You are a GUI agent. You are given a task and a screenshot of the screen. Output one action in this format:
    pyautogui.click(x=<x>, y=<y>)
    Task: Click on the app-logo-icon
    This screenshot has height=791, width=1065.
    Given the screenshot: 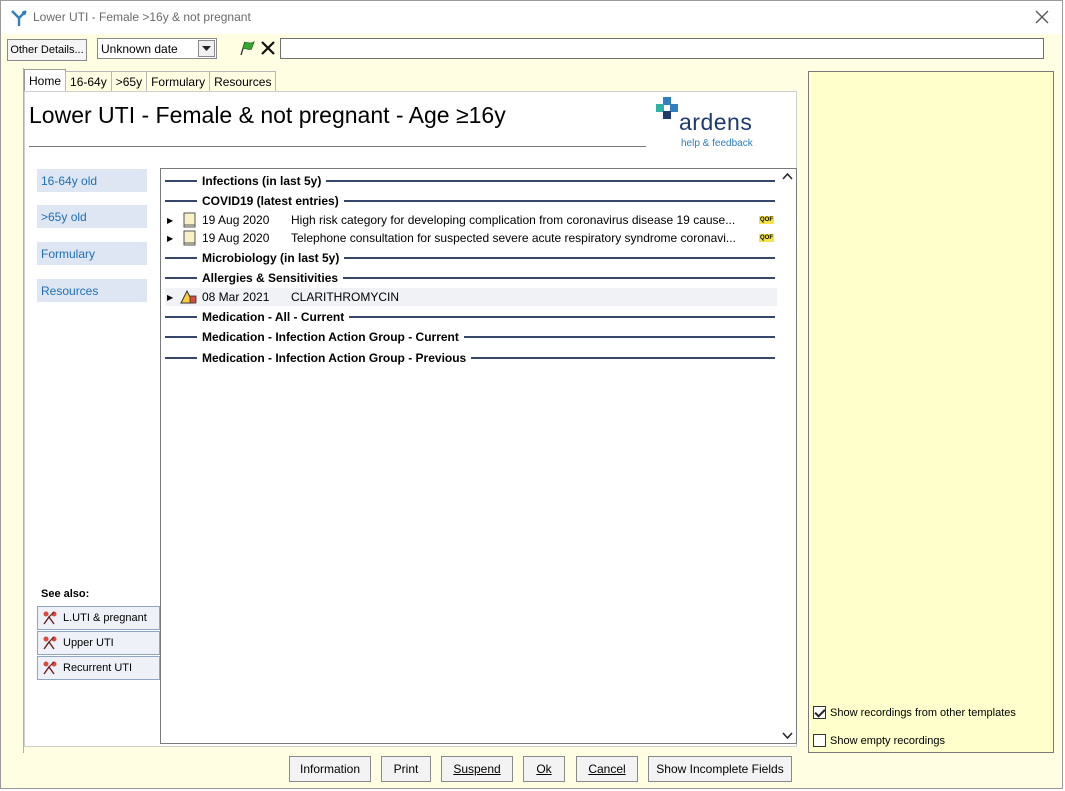 What is the action you would take?
    pyautogui.click(x=19, y=18)
    